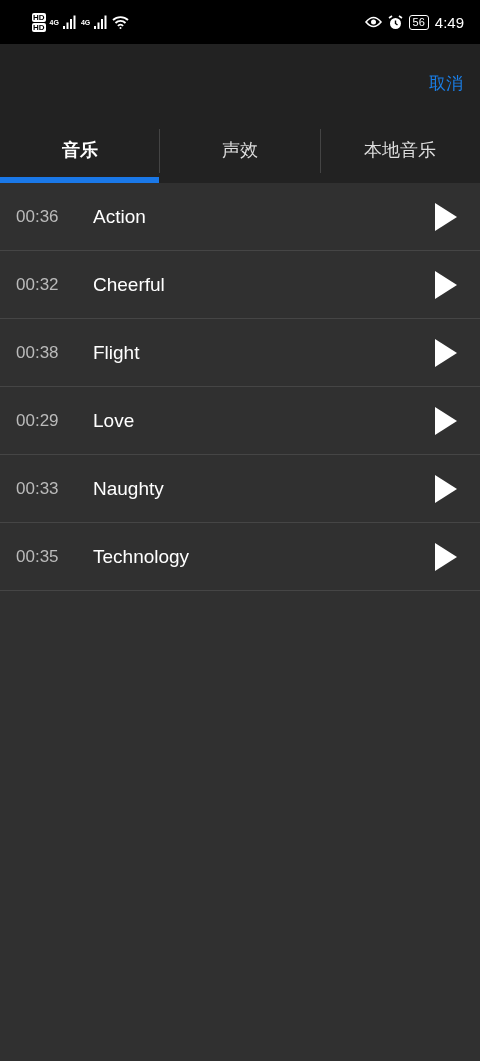  I want to click on clock-time: 4:49, so click(449, 22).